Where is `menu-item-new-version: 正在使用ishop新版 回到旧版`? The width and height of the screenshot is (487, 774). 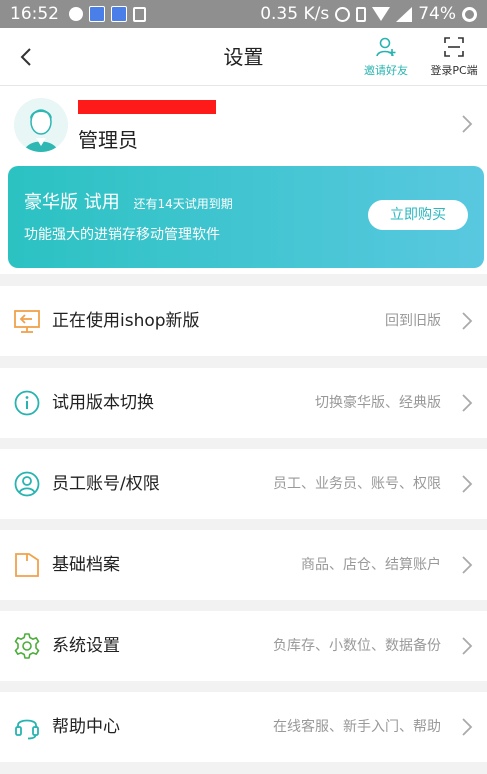
menu-item-new-version: 正在使用ishop新版 回到旧版 is located at coordinates (243, 321).